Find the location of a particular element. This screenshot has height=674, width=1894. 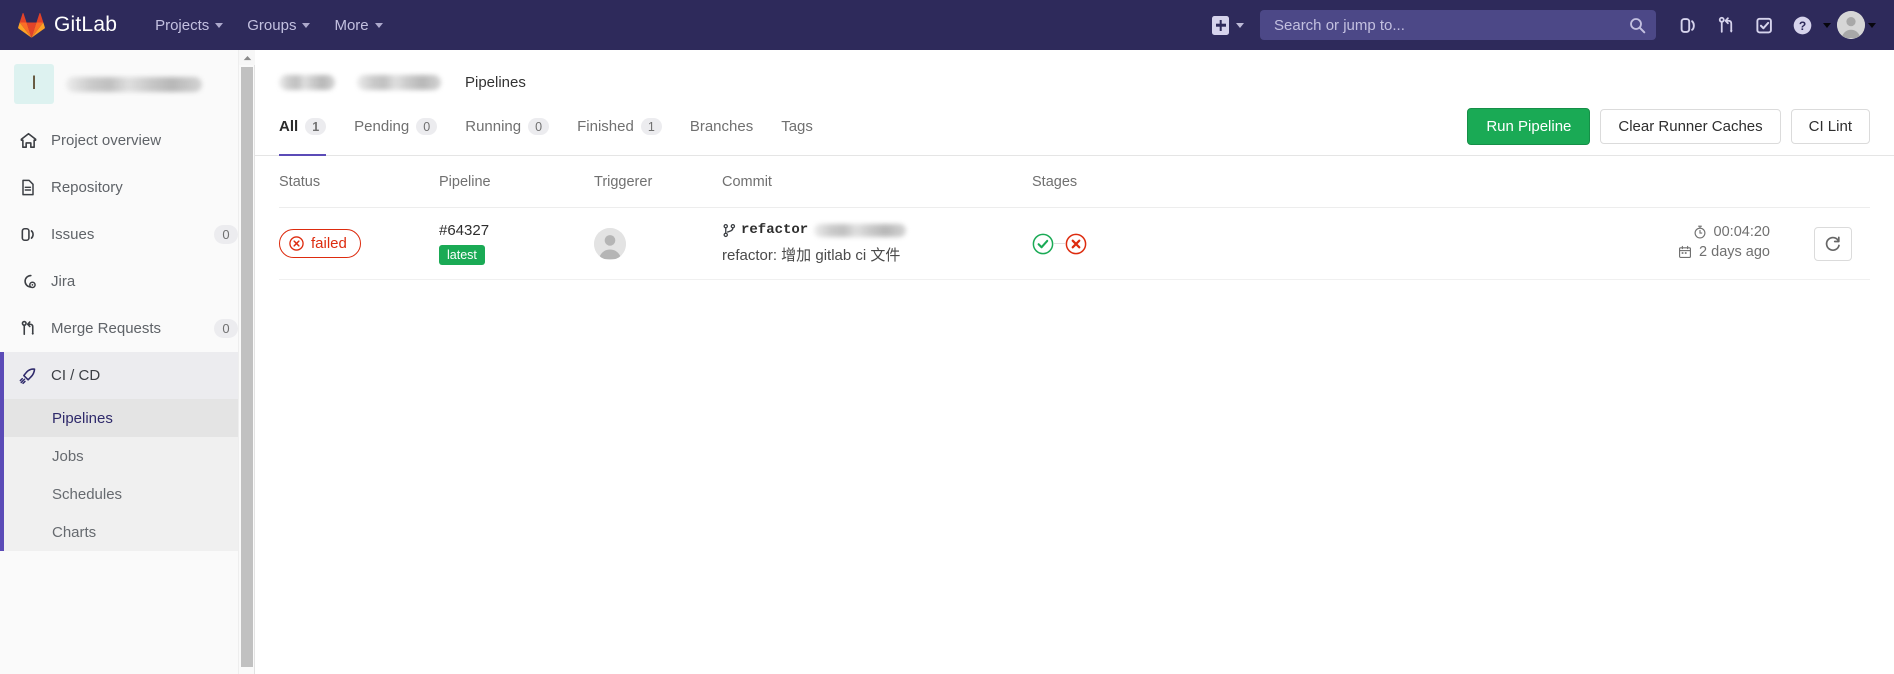

issues-button is located at coordinates (1688, 25).